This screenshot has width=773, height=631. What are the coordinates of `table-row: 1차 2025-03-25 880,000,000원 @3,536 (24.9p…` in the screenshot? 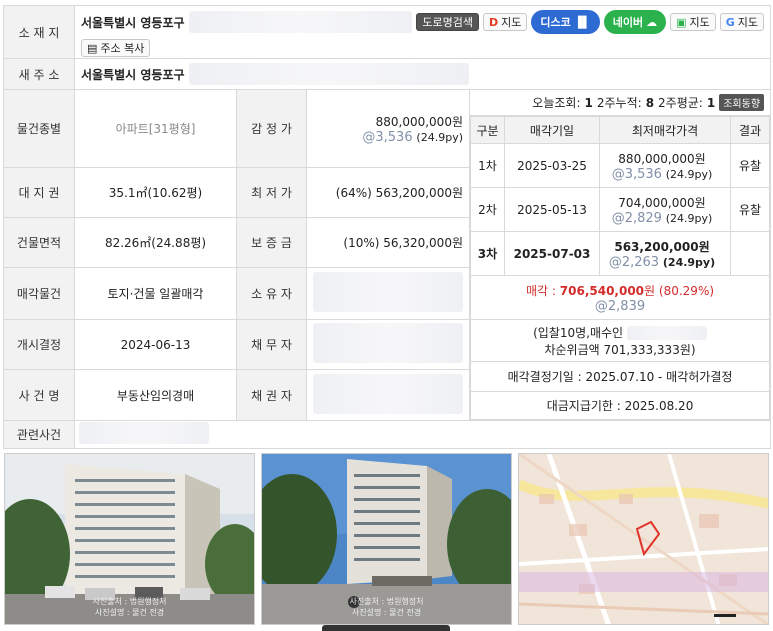 It's located at (620, 165).